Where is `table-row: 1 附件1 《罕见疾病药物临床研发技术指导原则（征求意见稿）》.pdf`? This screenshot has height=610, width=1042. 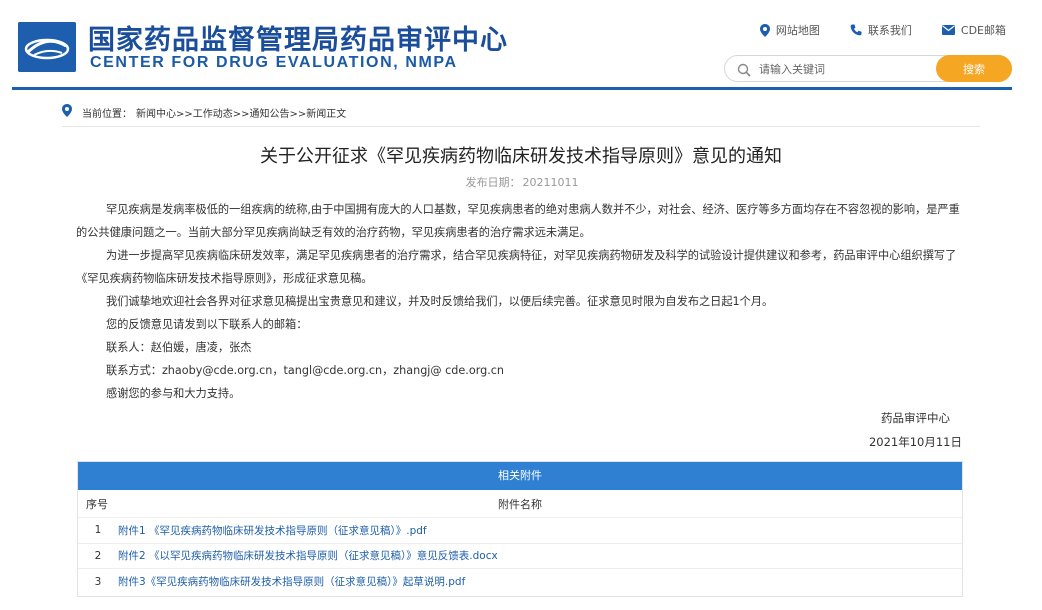 table-row: 1 附件1 《罕见疾病药物临床研发技术指导原则（征求意见稿）》.pdf is located at coordinates (520, 531).